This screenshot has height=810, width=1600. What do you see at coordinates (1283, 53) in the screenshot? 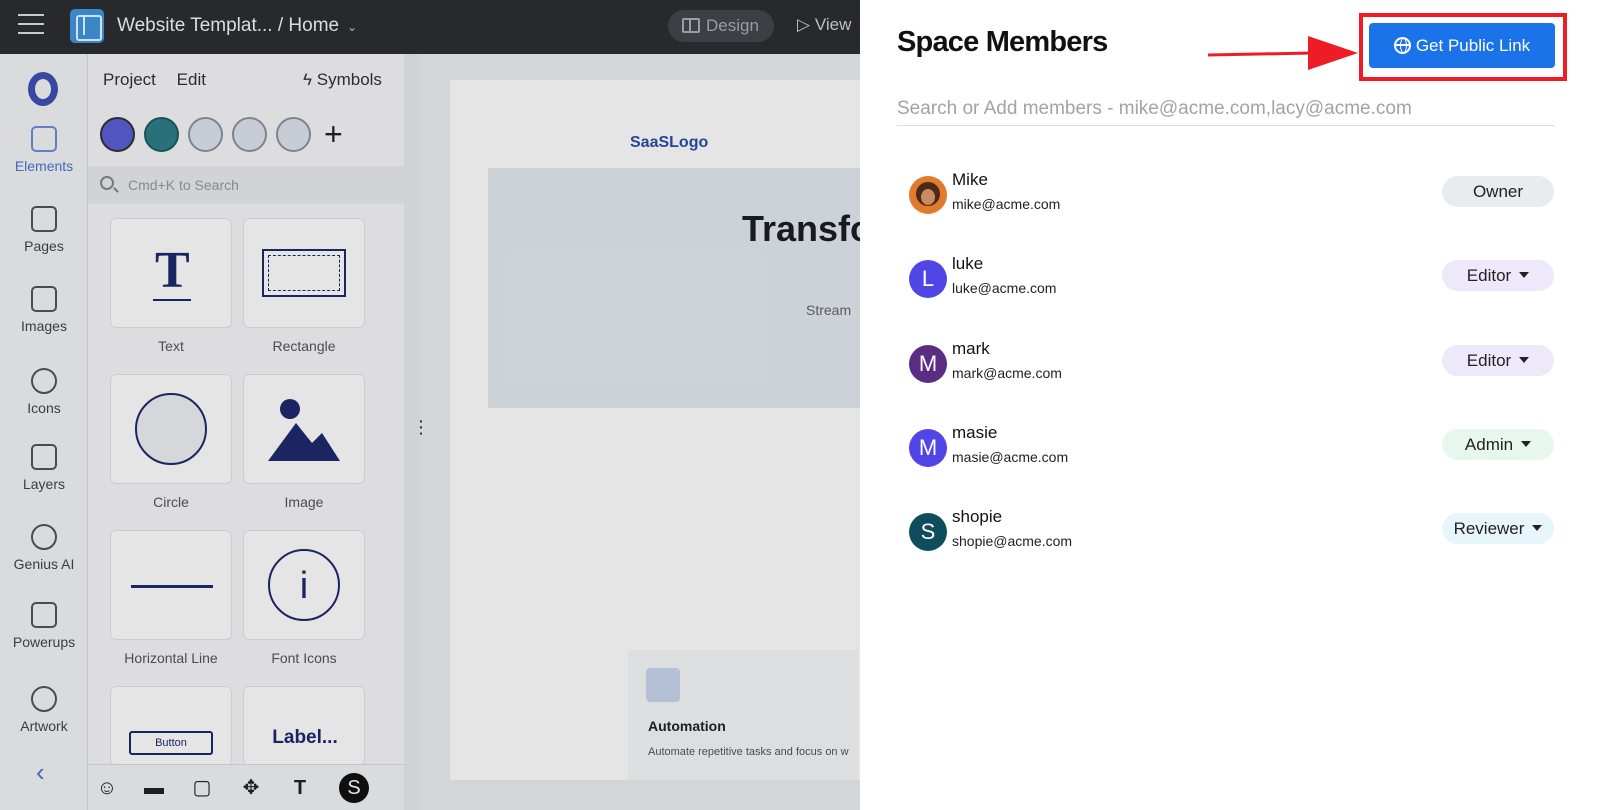
I see `annotation-arrow` at bounding box center [1283, 53].